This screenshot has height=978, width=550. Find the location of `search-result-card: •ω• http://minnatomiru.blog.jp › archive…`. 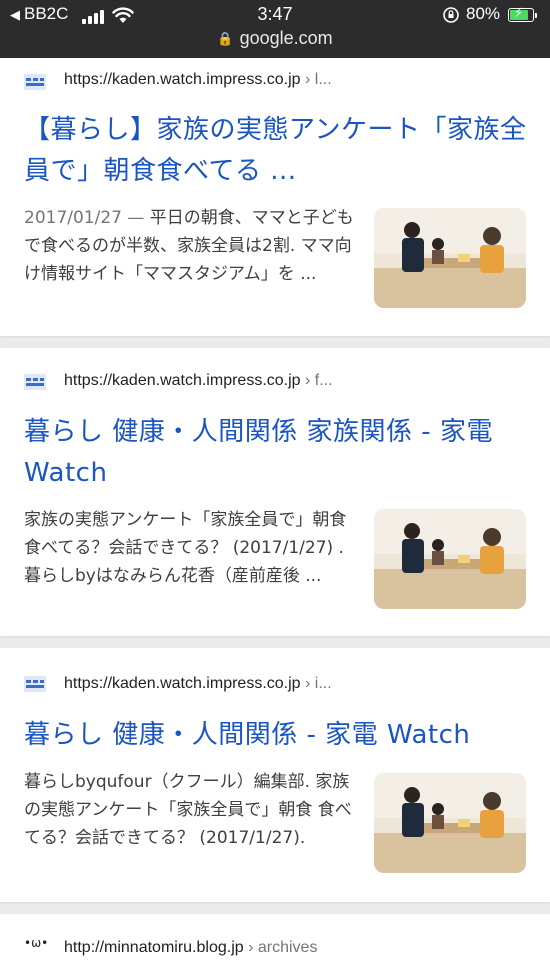

search-result-card: •ω• http://minnatomiru.blog.jp › archive… is located at coordinates (275, 946).